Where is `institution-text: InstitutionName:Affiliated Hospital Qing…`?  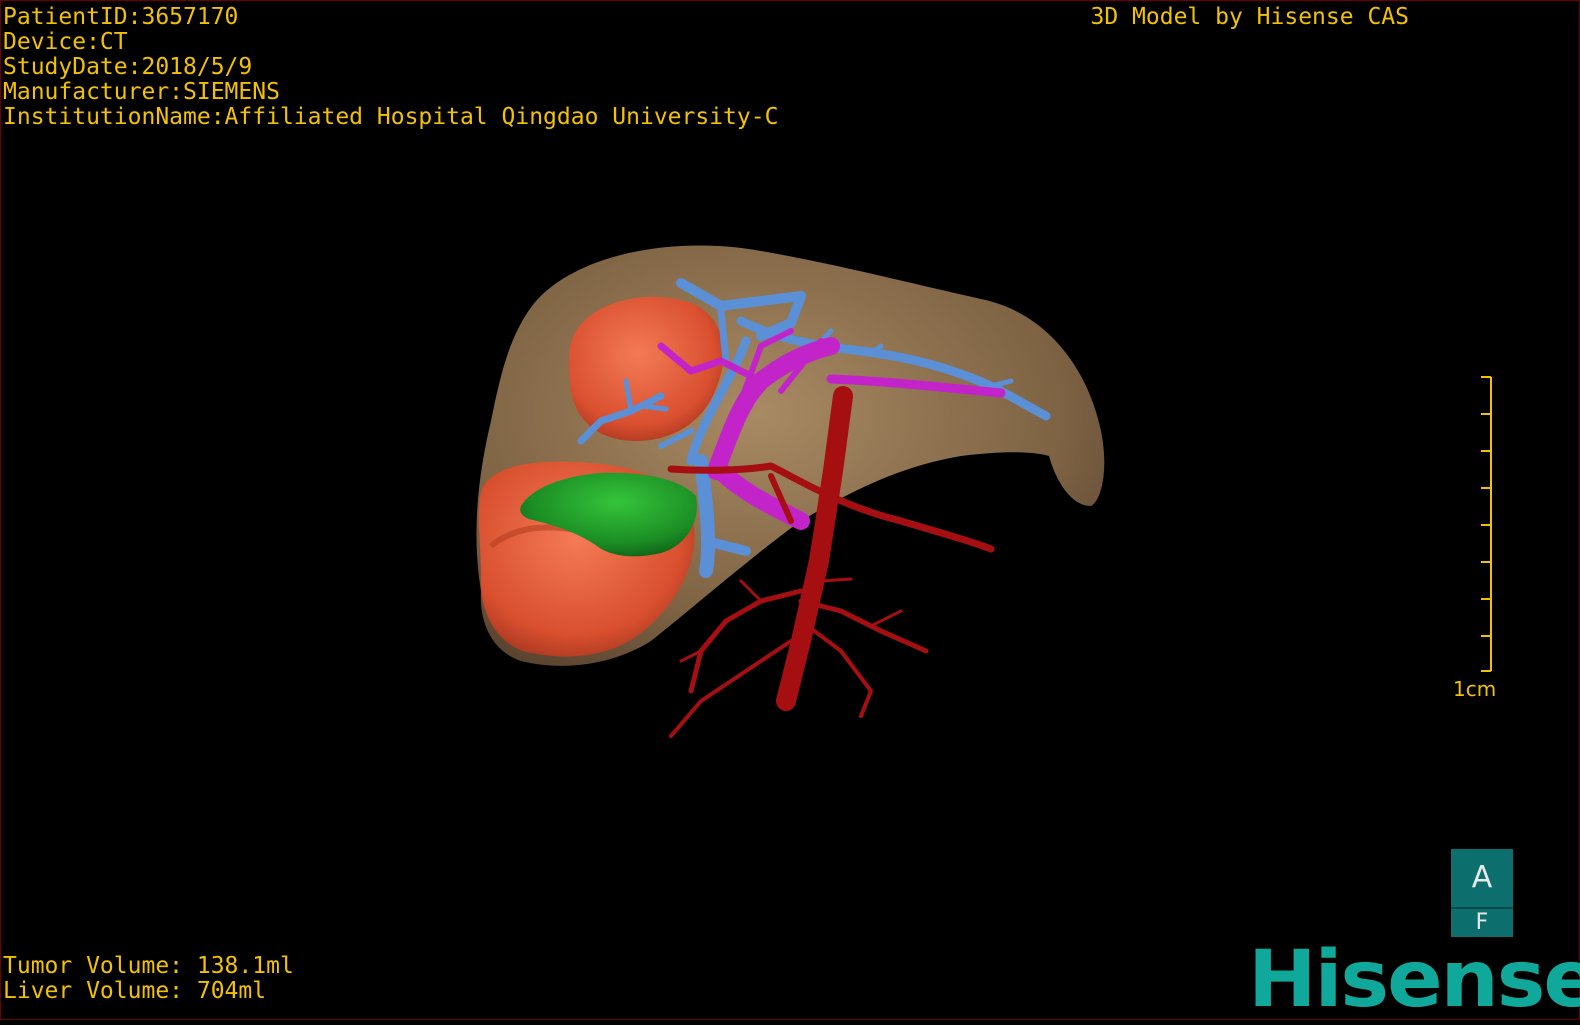
institution-text: InstitutionName:Affiliated Hospital Qing… is located at coordinates (391, 117).